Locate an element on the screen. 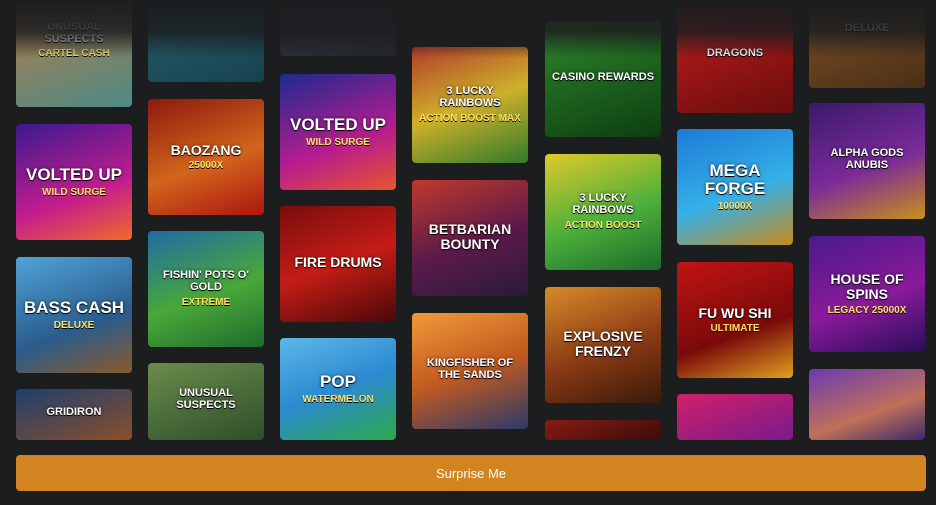 This screenshot has height=505, width=936. game-subtitle: 25000X is located at coordinates (206, 166).